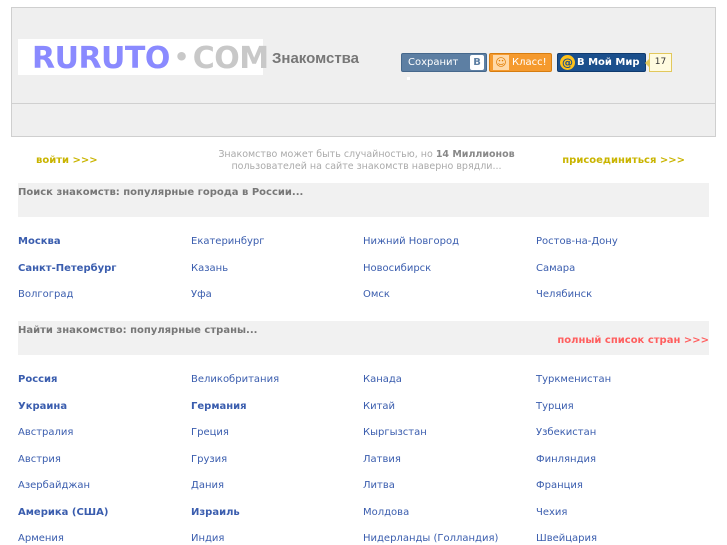 The height and width of the screenshot is (545, 727). What do you see at coordinates (67, 268) in the screenshot?
I see `city-link: Санкт-Петербург` at bounding box center [67, 268].